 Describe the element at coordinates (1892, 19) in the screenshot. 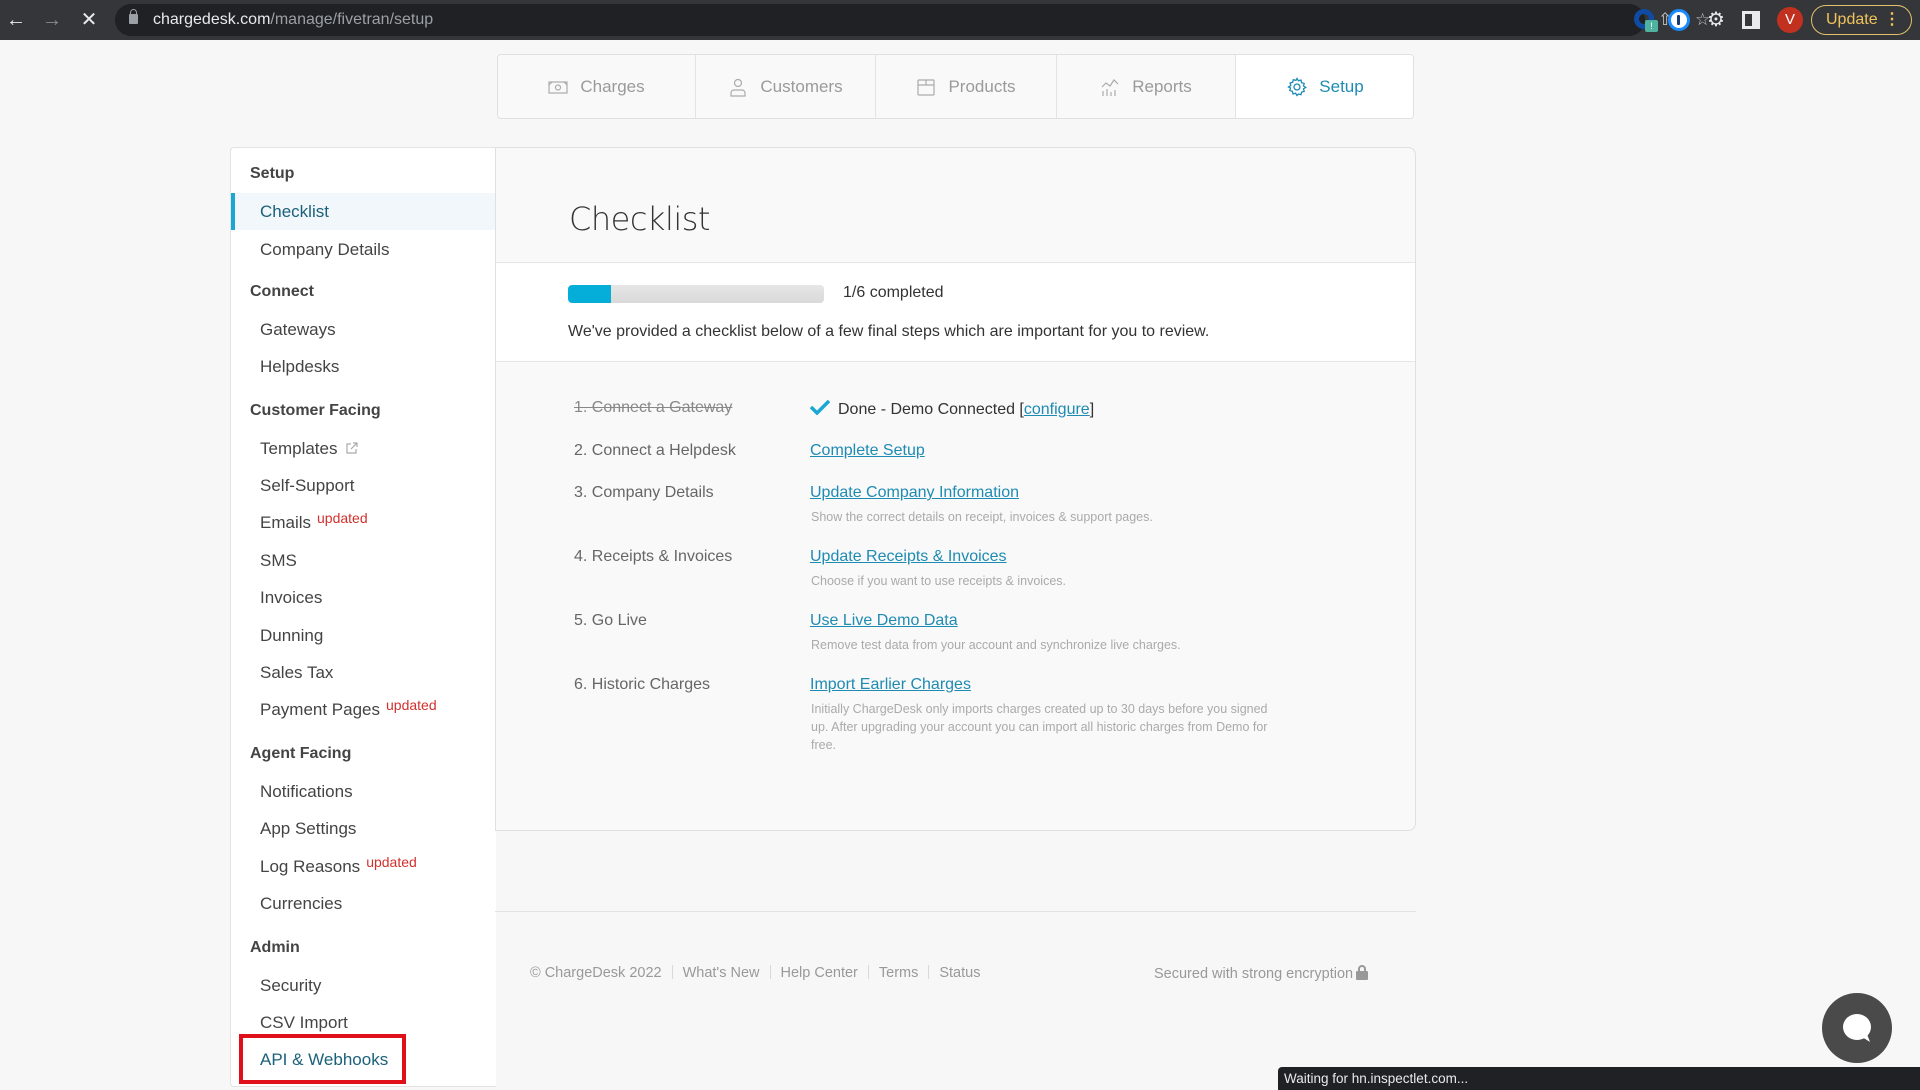

I see `kebab-menu-icon: ⋮` at that location.